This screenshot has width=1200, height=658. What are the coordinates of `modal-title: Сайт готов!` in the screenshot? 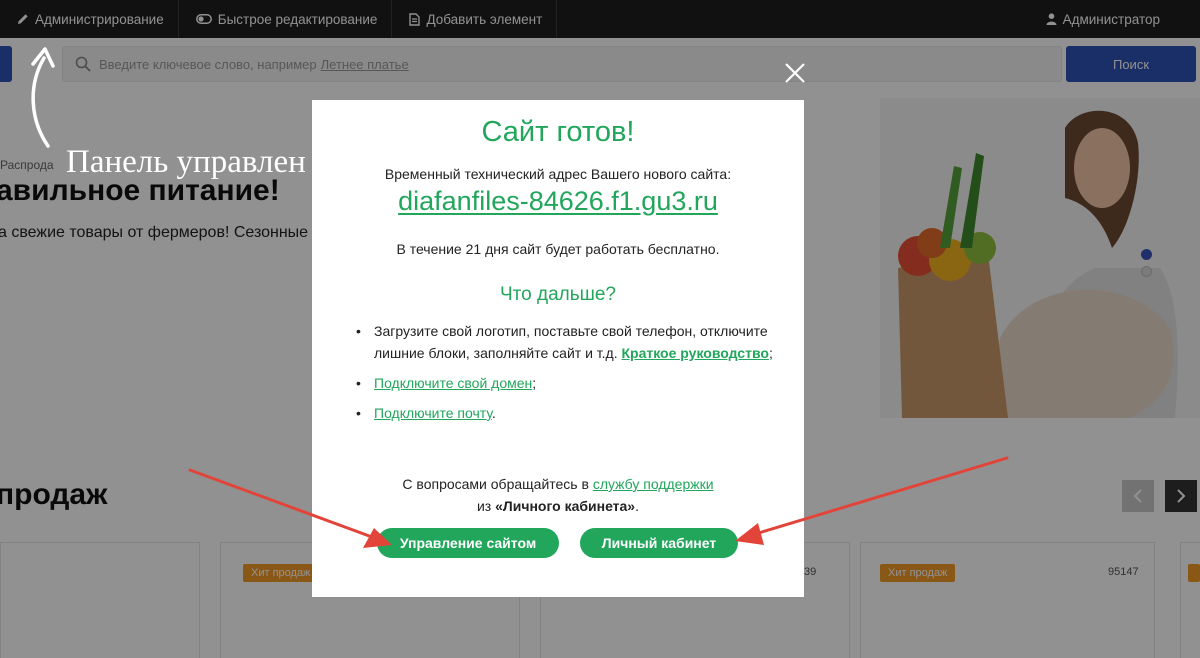 It's located at (558, 132).